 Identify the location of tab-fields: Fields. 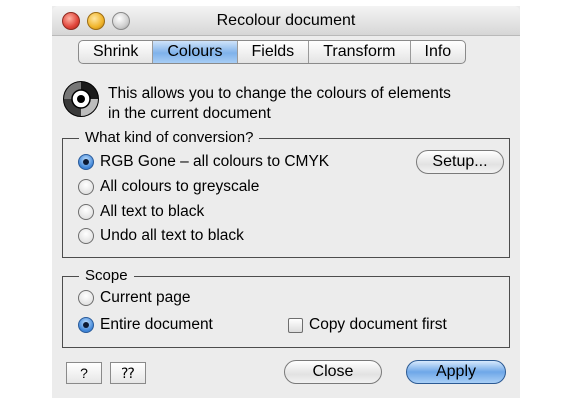
(274, 52).